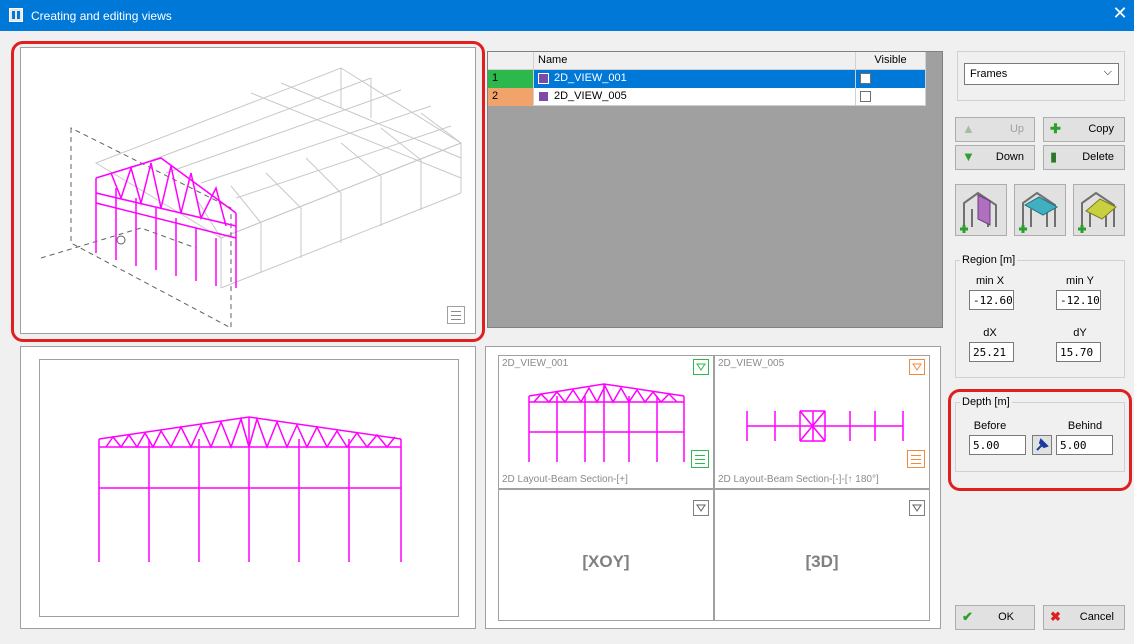 The height and width of the screenshot is (644, 1134). What do you see at coordinates (986, 402) in the screenshot?
I see `depth-title: Depth [m]` at bounding box center [986, 402].